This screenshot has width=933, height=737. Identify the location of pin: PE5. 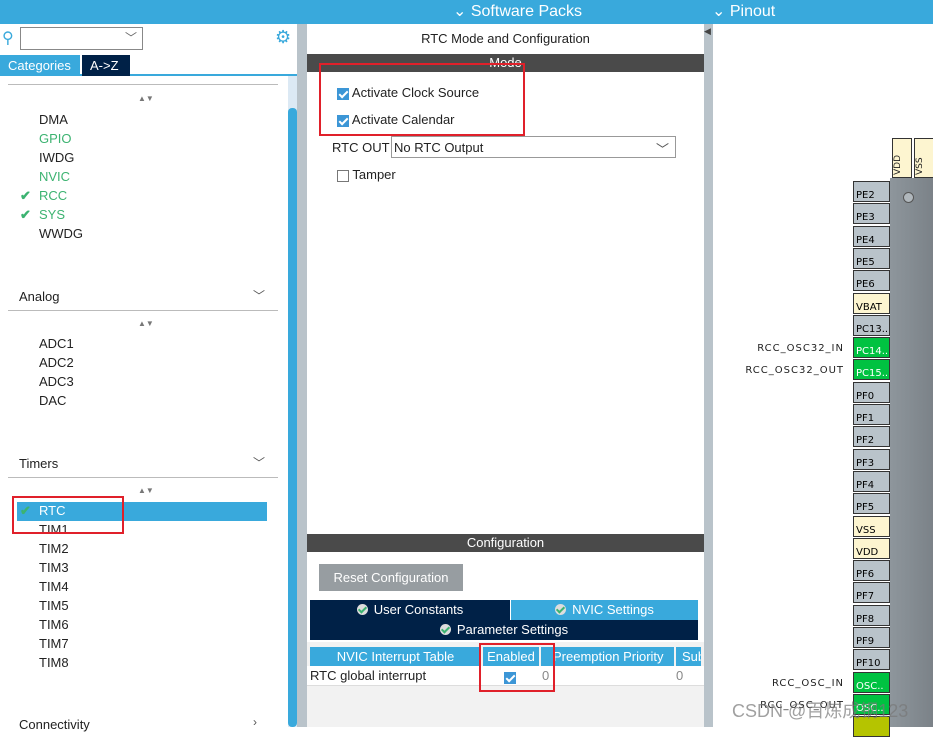
(871, 258).